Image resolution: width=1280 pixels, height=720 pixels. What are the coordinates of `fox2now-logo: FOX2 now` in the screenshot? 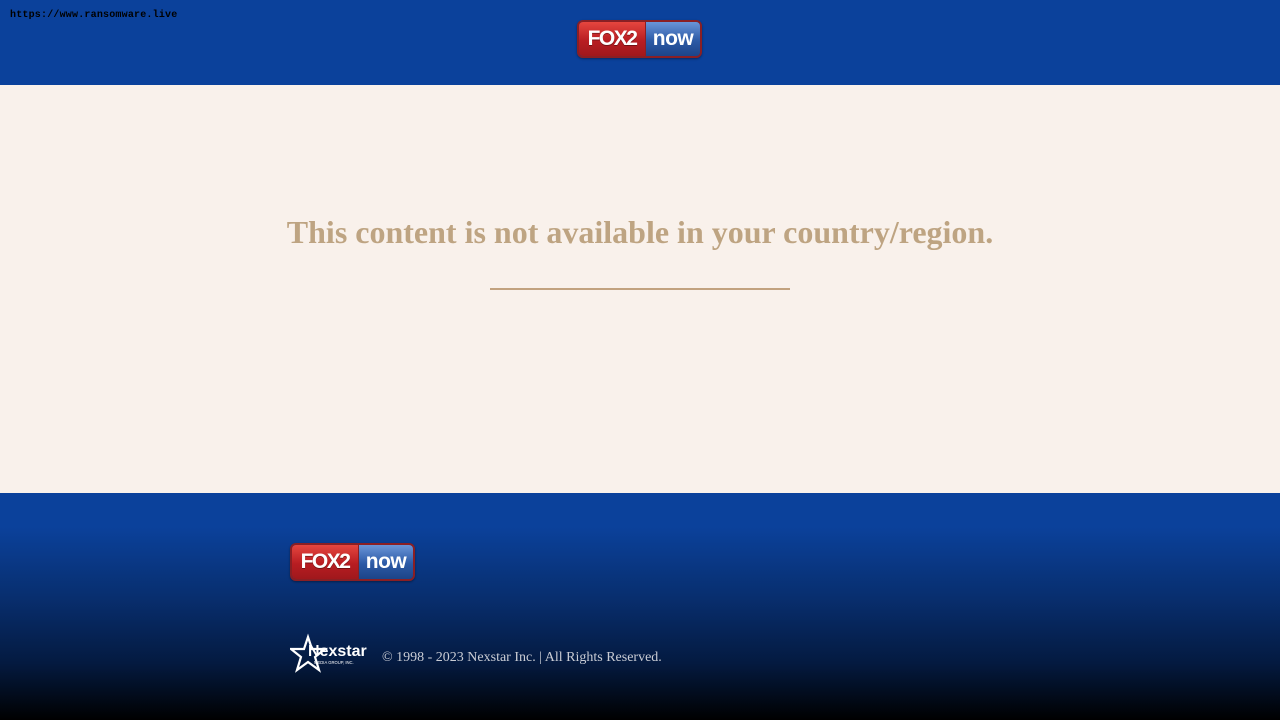 It's located at (639, 39).